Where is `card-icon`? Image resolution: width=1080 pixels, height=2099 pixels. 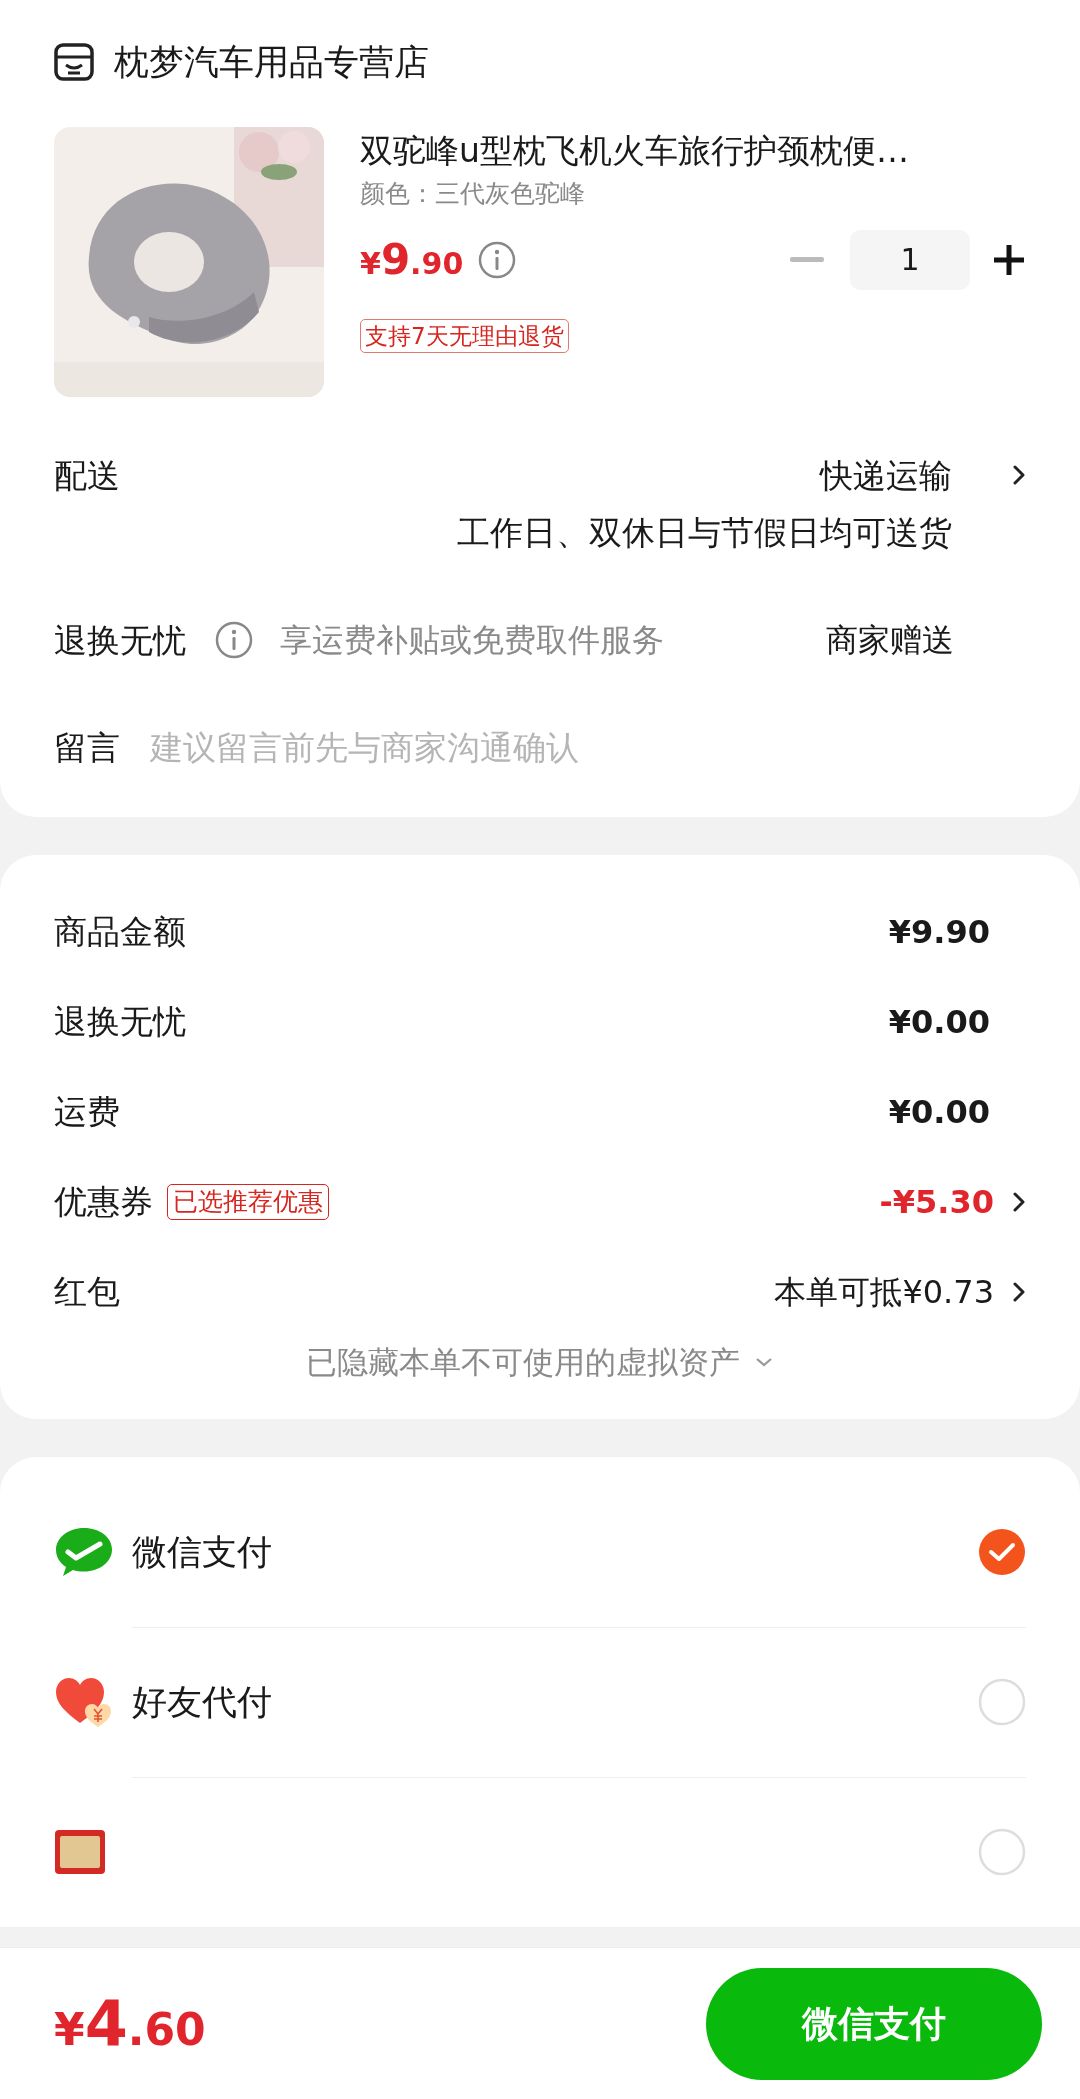 card-icon is located at coordinates (80, 1852).